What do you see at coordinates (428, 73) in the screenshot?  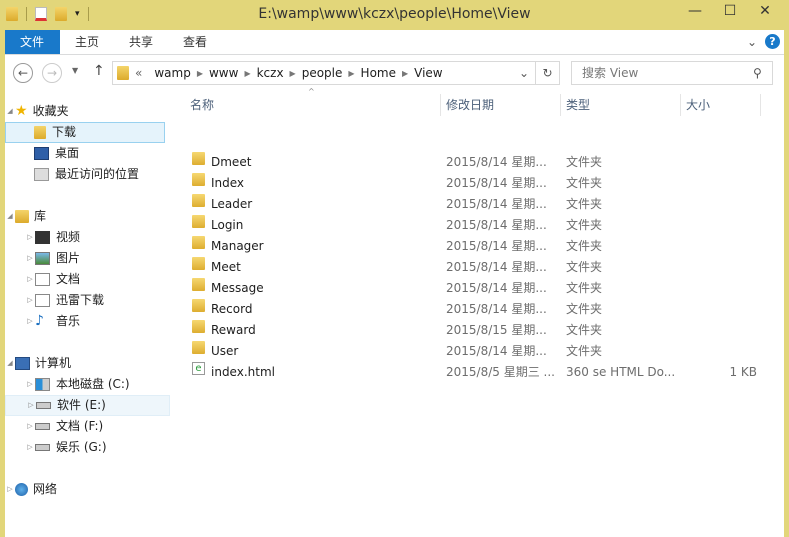 I see `crumb-view: View` at bounding box center [428, 73].